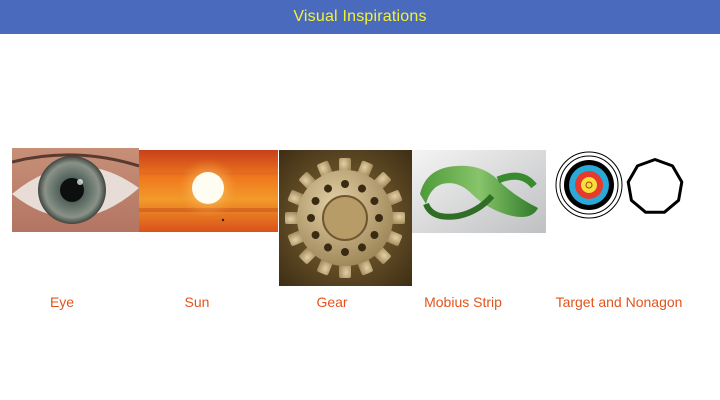 Image resolution: width=720 pixels, height=400 pixels. I want to click on caption-mobius-strip: Mobius Strip, so click(463, 302).